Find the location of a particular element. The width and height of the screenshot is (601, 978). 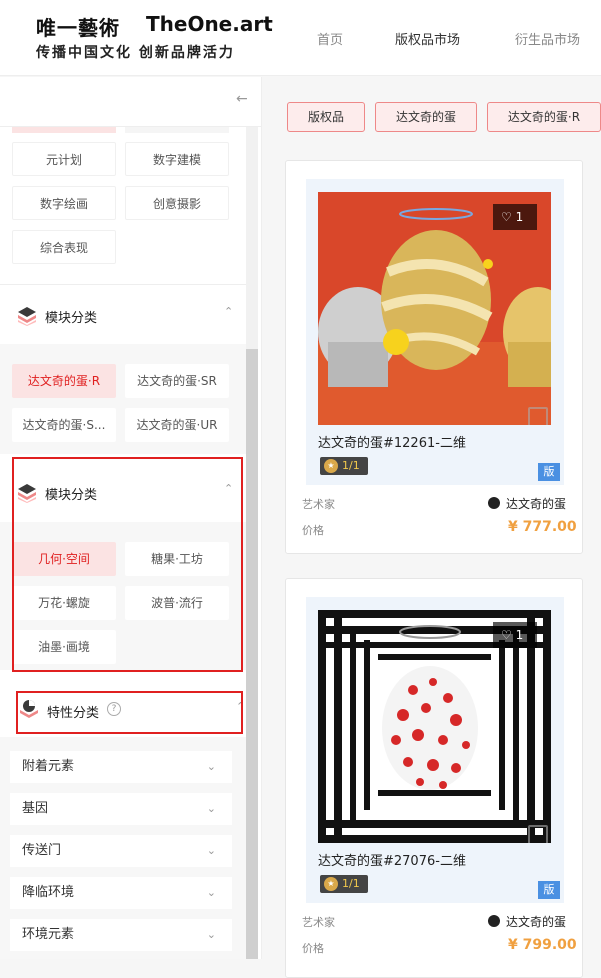

chip-digital-painting: 数字绘画 is located at coordinates (64, 203).